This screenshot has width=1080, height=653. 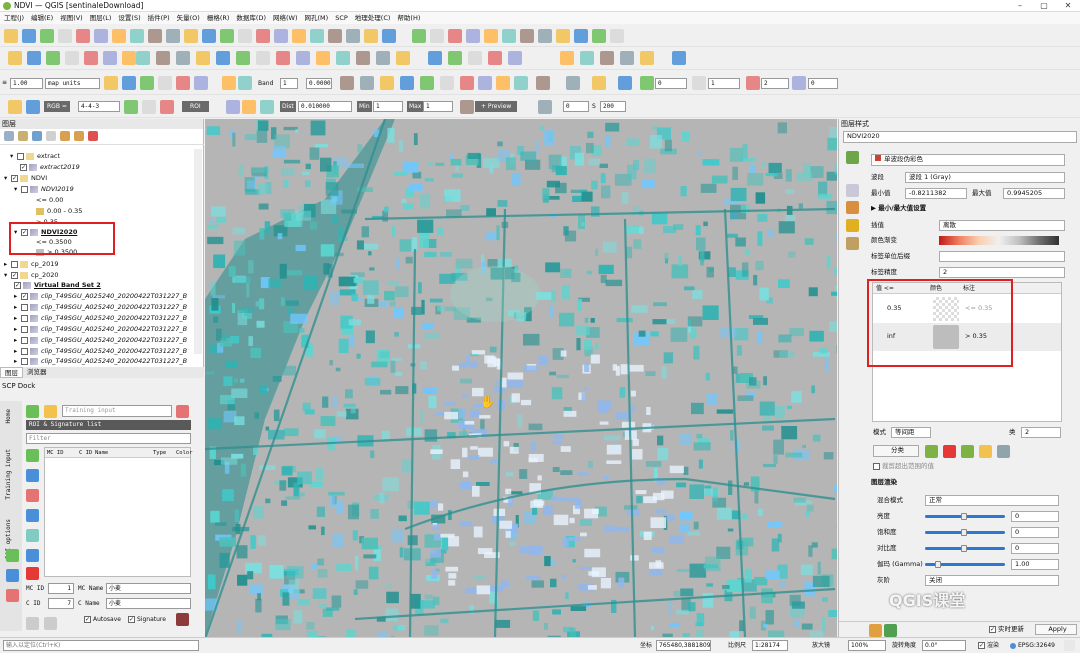 What do you see at coordinates (968, 160) in the screenshot?
I see `renderer-select: 单波段伪彩色` at bounding box center [968, 160].